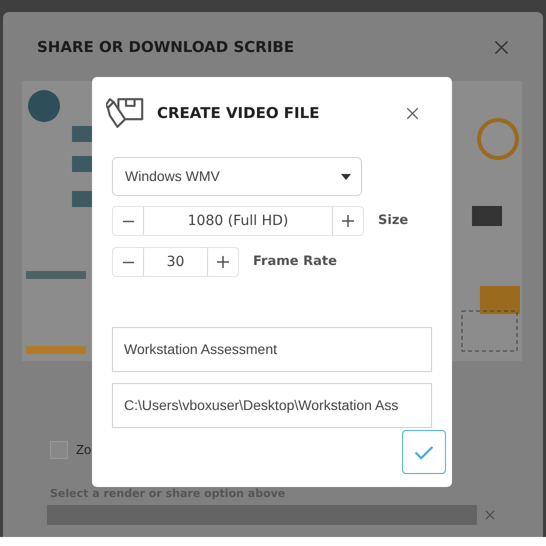  I want to click on checkmark-icon, so click(424, 452).